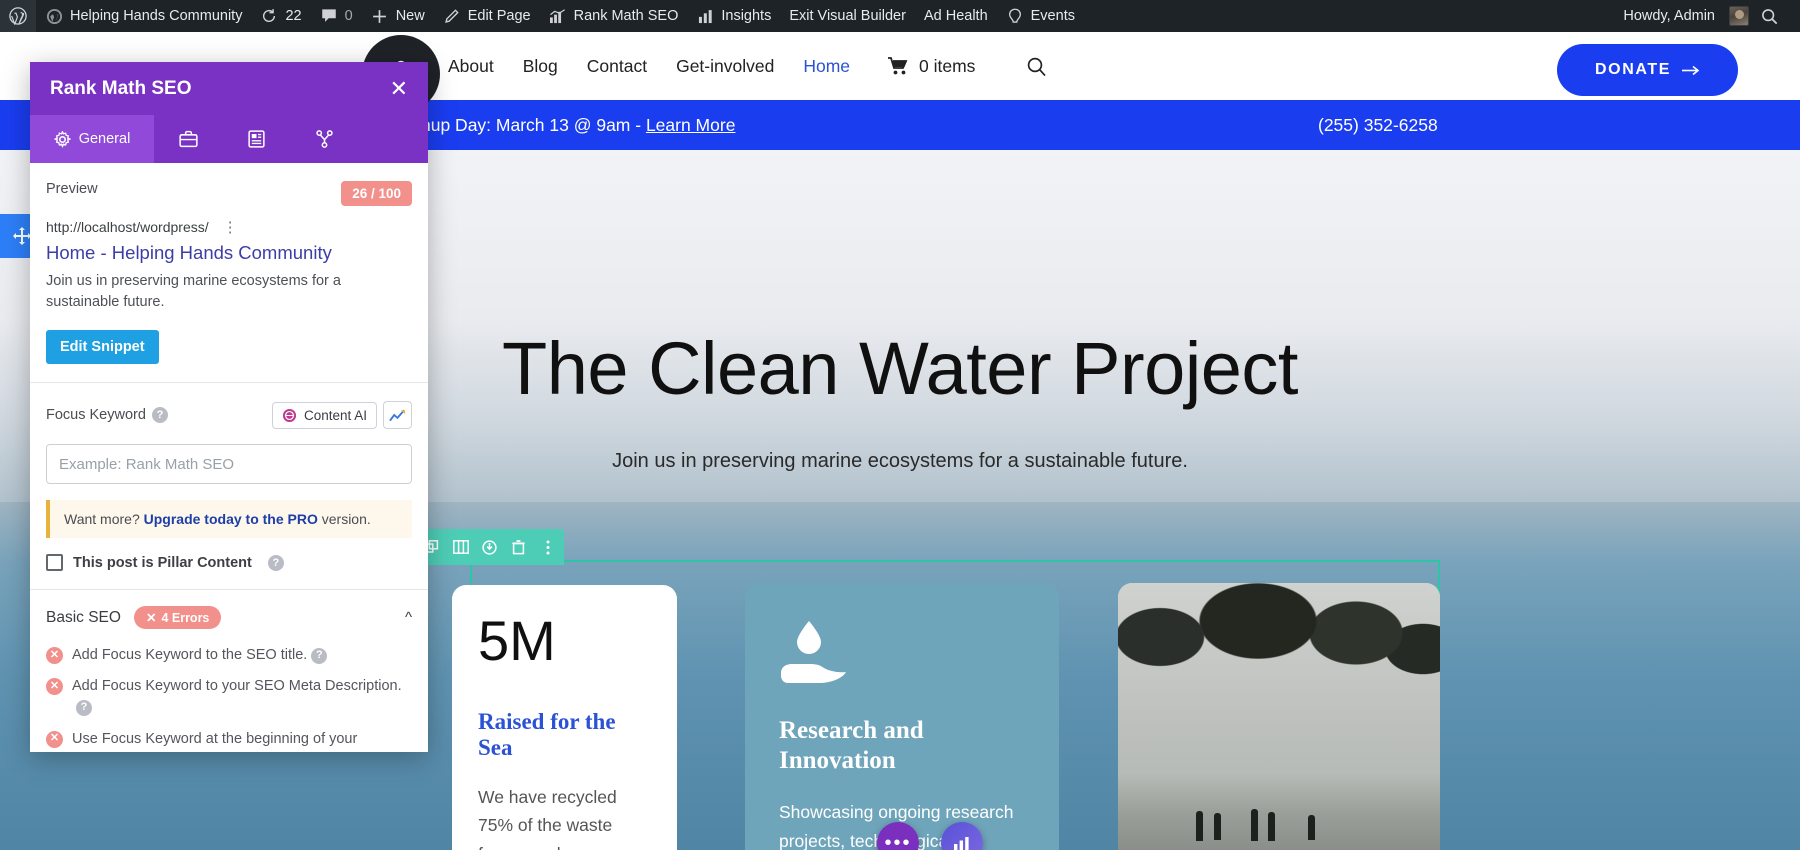 Image resolution: width=1800 pixels, height=850 pixels. Describe the element at coordinates (92, 139) in the screenshot. I see `tab-general: General` at that location.